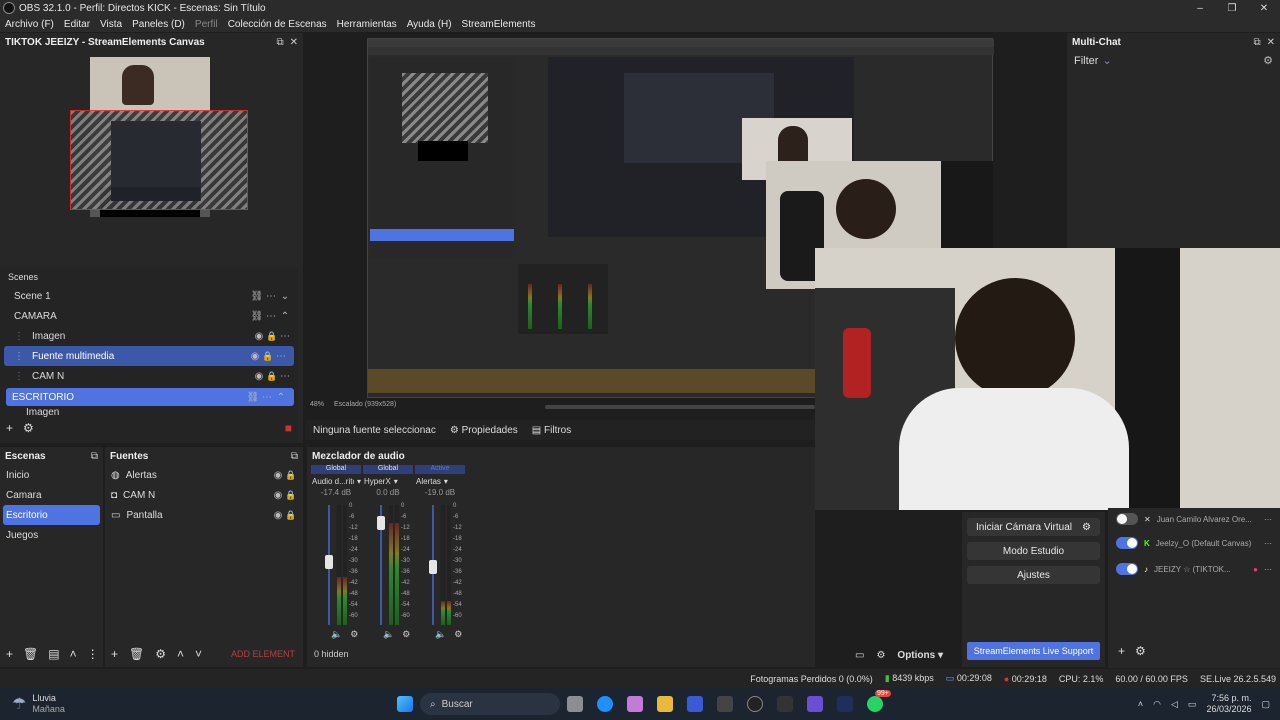  What do you see at coordinates (204, 475) in the screenshot?
I see `source-list-item: ◍ Alertas ◉ 🔒` at bounding box center [204, 475].